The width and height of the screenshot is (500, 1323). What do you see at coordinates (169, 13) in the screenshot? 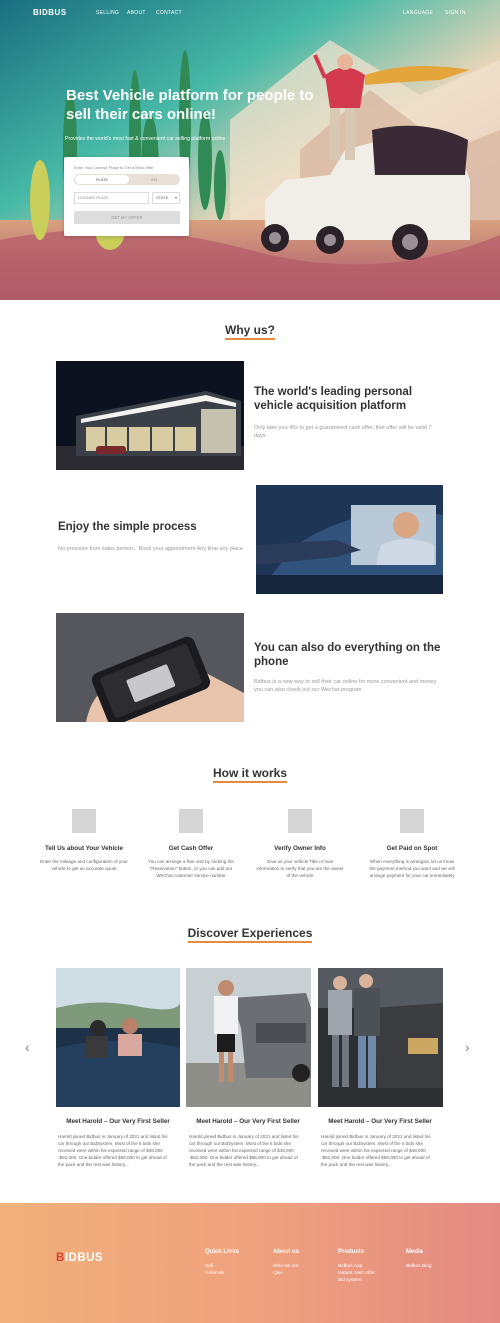
I see `nav-link-contact: CONTACT` at bounding box center [169, 13].